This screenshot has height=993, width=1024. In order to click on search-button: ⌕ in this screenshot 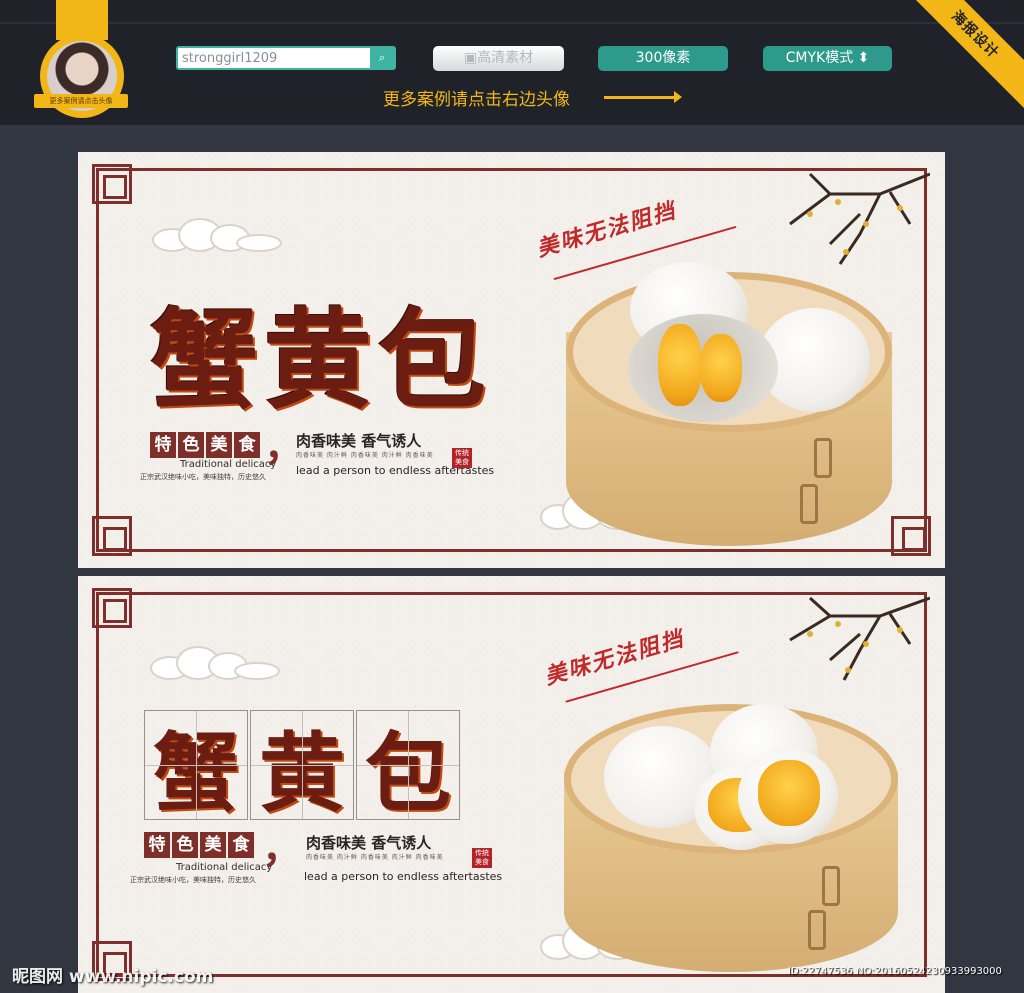, I will do `click(382, 58)`.